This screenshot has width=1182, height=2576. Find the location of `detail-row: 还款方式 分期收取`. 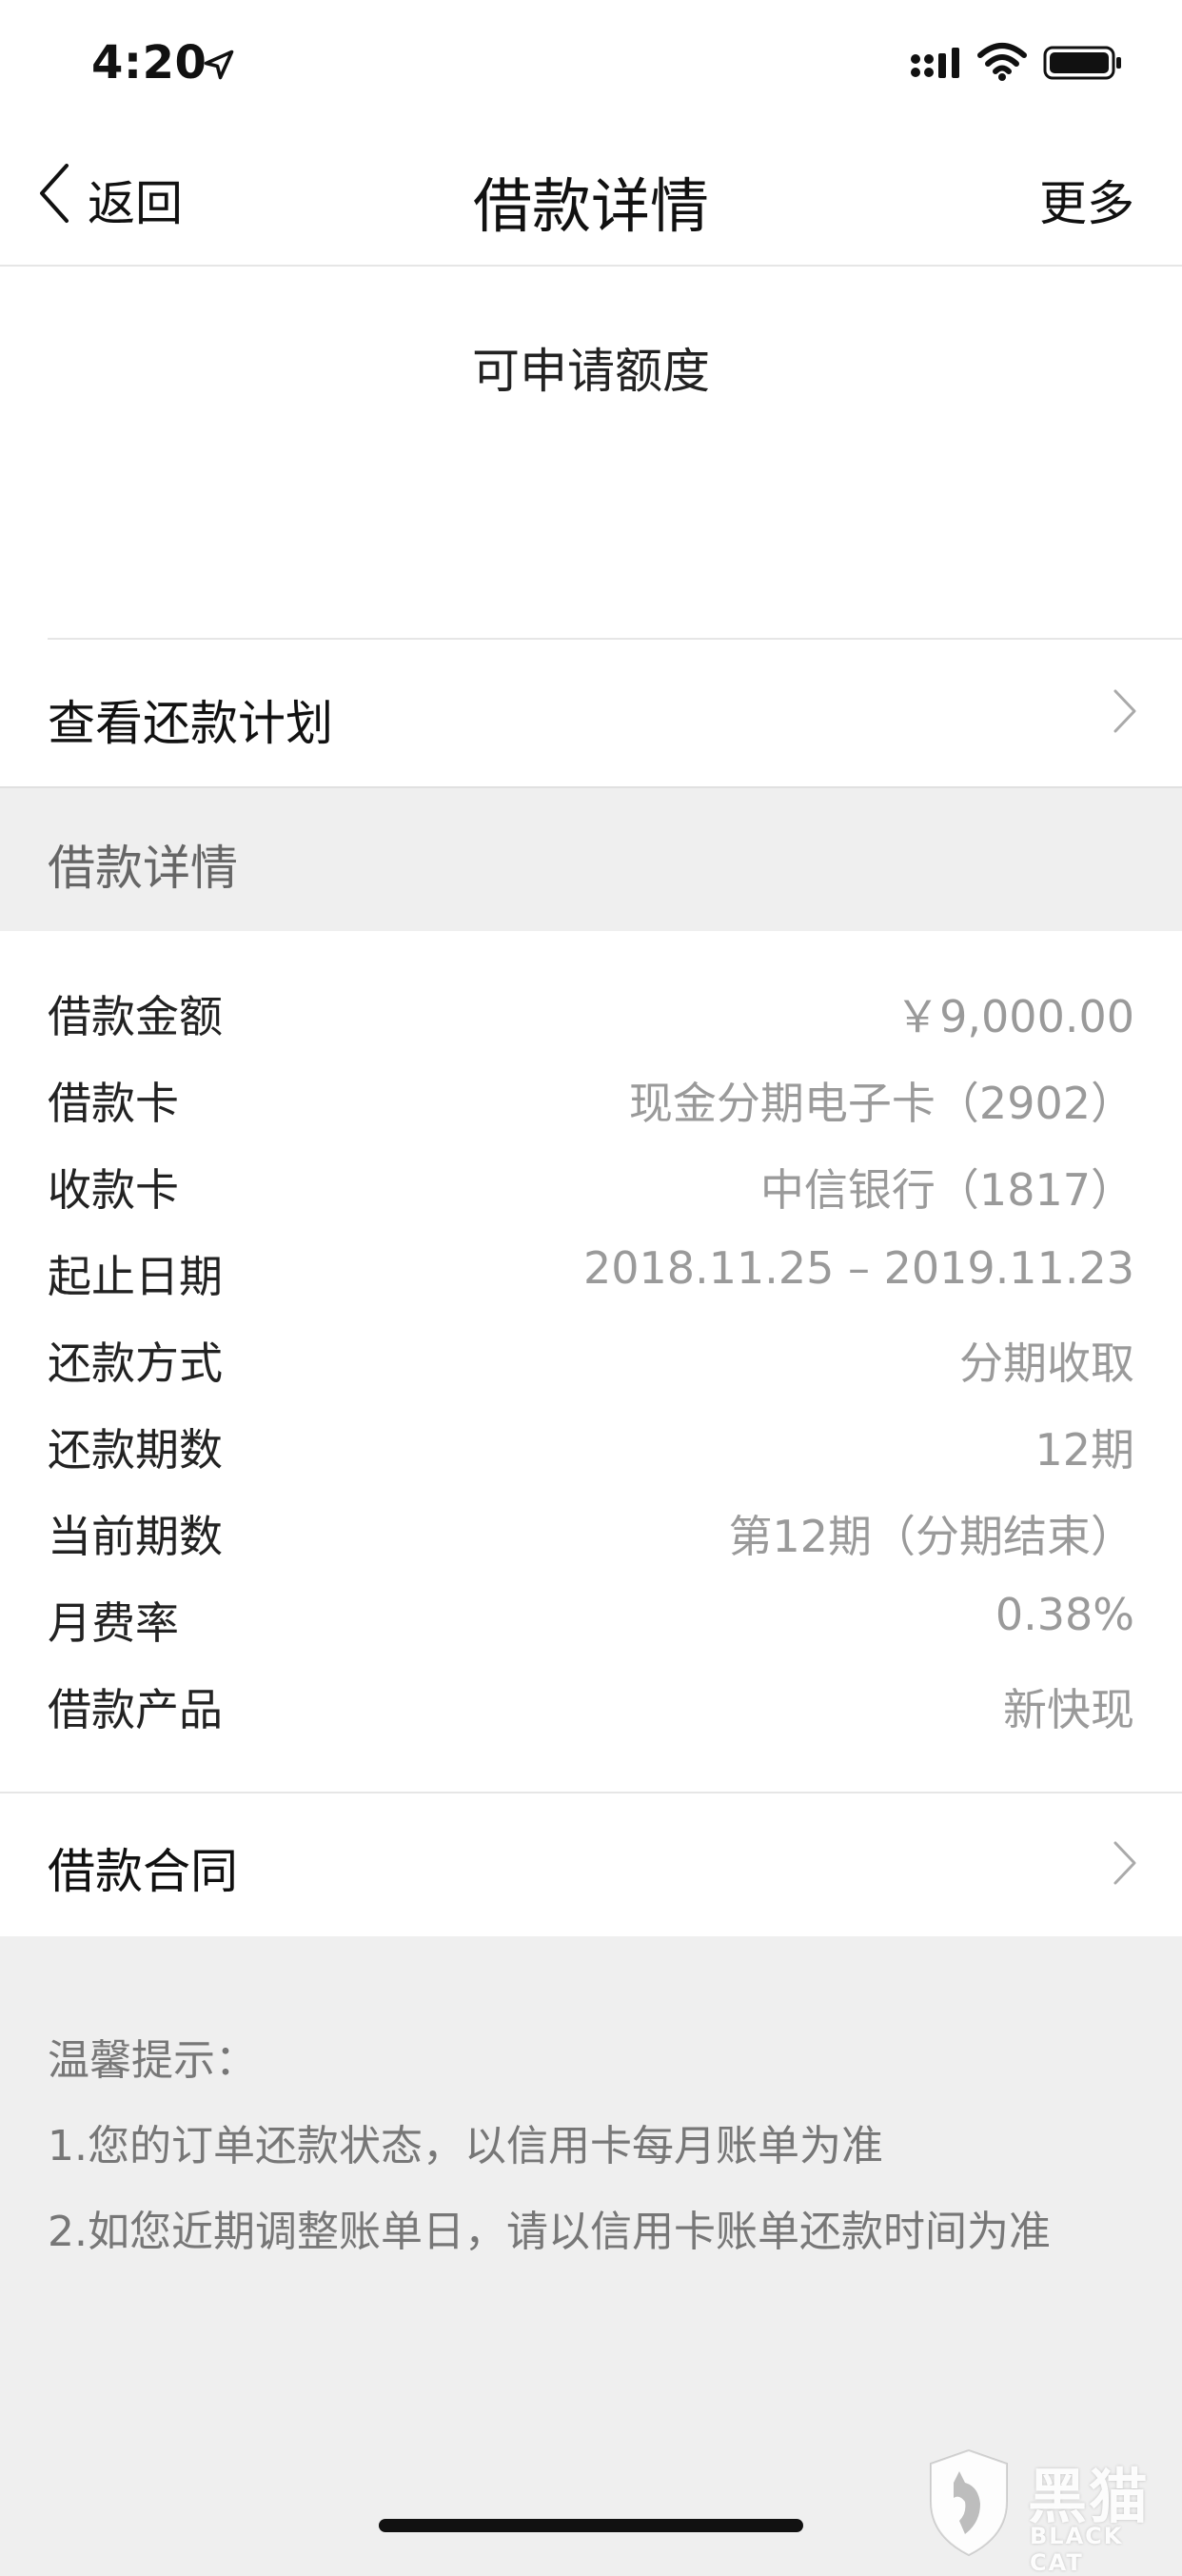

detail-row: 还款方式 分期收取 is located at coordinates (591, 1359).